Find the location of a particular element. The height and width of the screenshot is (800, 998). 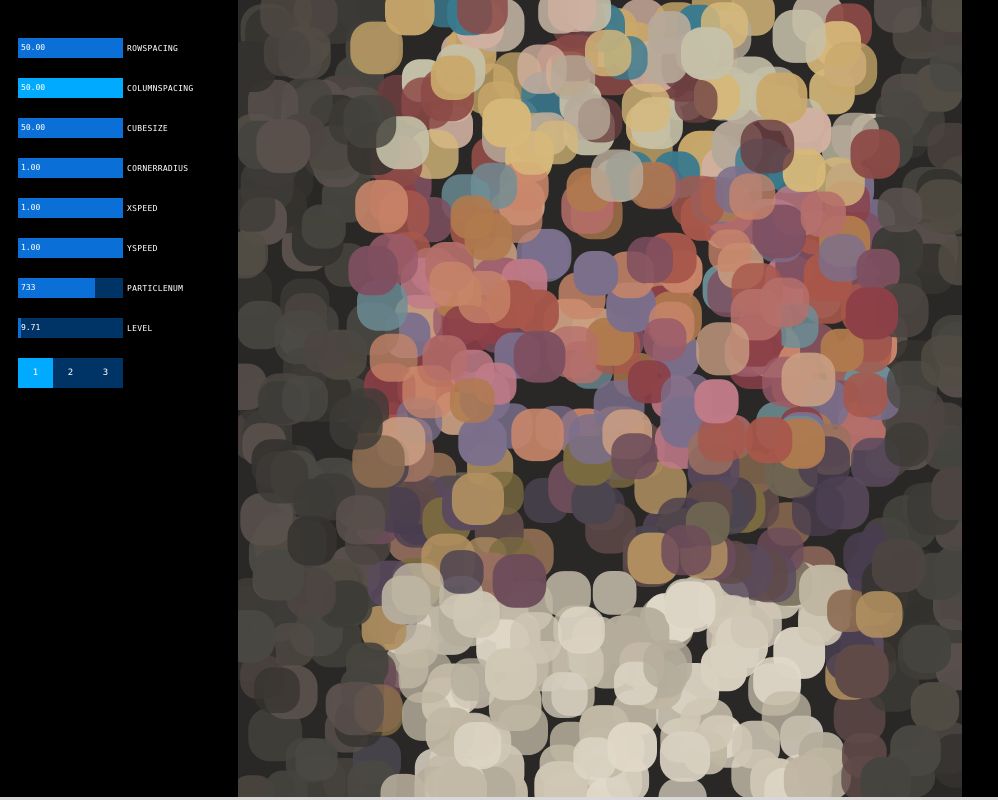

cubesize-slider: 50.00 is located at coordinates (70, 128).